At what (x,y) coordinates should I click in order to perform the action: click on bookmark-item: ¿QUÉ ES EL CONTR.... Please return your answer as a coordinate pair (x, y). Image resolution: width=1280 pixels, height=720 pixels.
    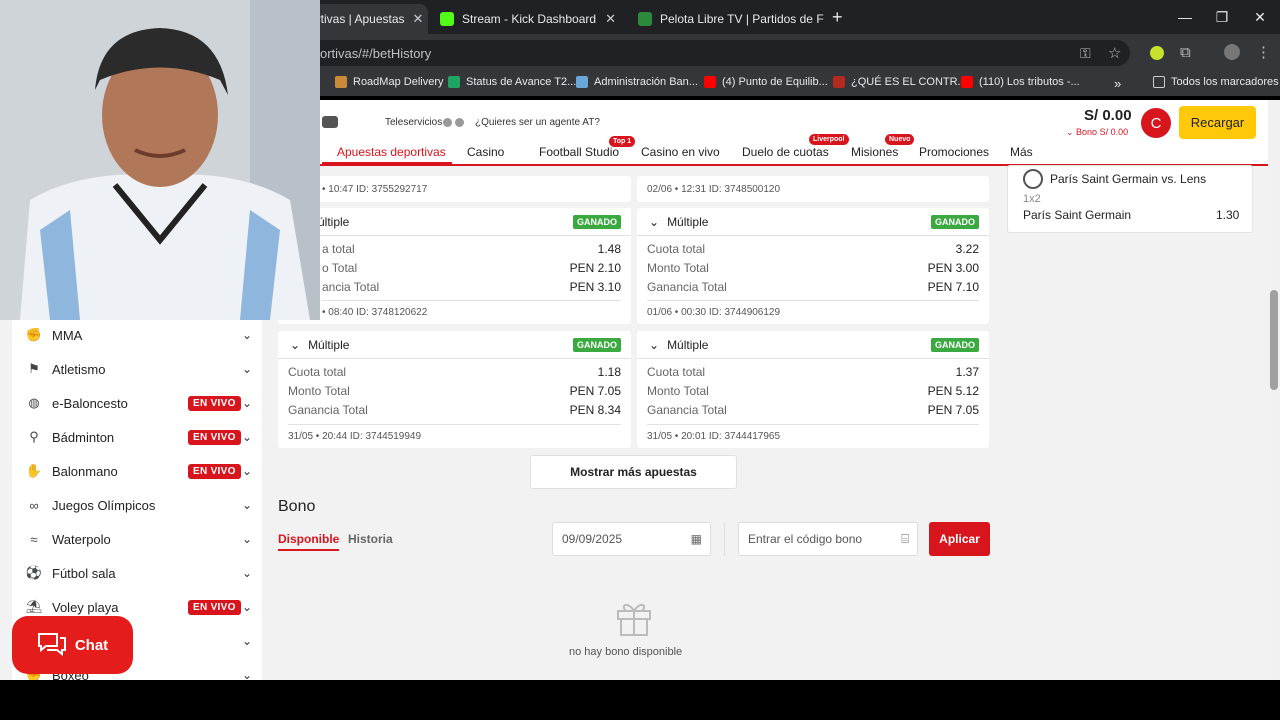
    Looking at the image, I should click on (900, 82).